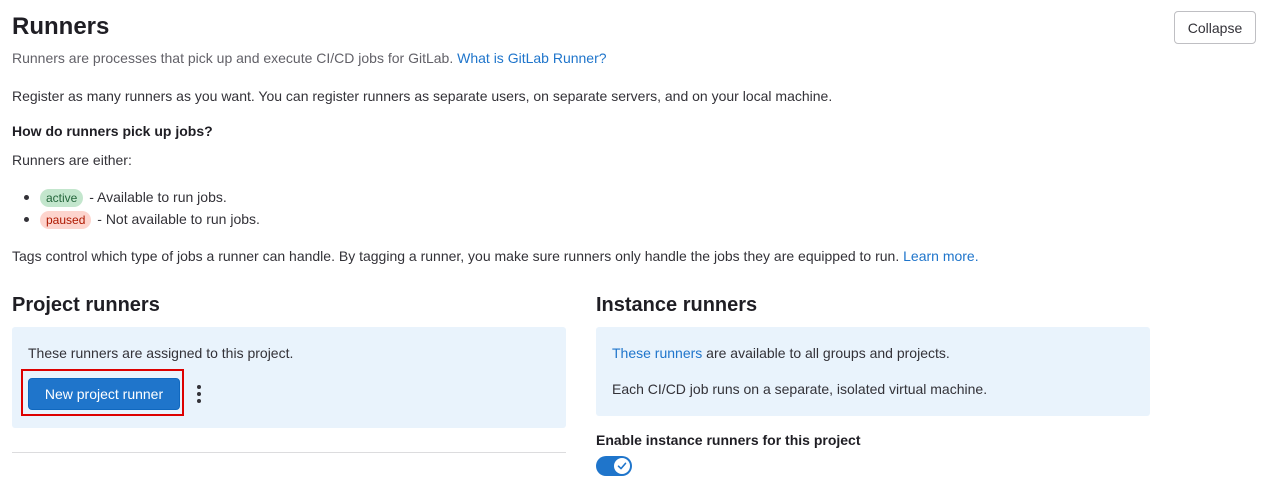 This screenshot has width=1266, height=481. I want to click on ellipsis-v-icon, so click(199, 394).